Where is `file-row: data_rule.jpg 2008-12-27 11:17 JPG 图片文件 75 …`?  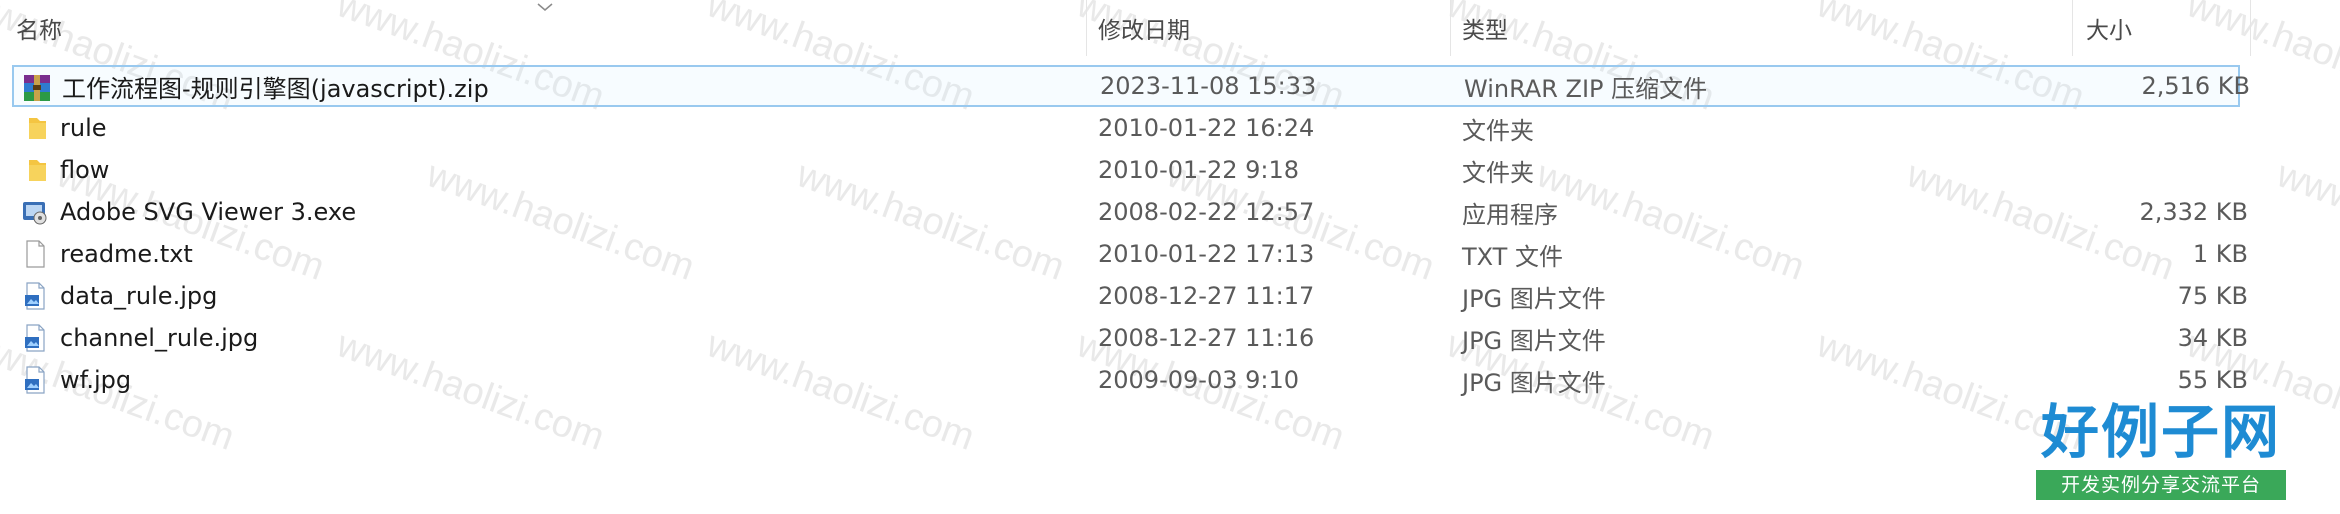 file-row: data_rule.jpg 2008-12-27 11:17 JPG 图片文件 75 … is located at coordinates (1130, 296).